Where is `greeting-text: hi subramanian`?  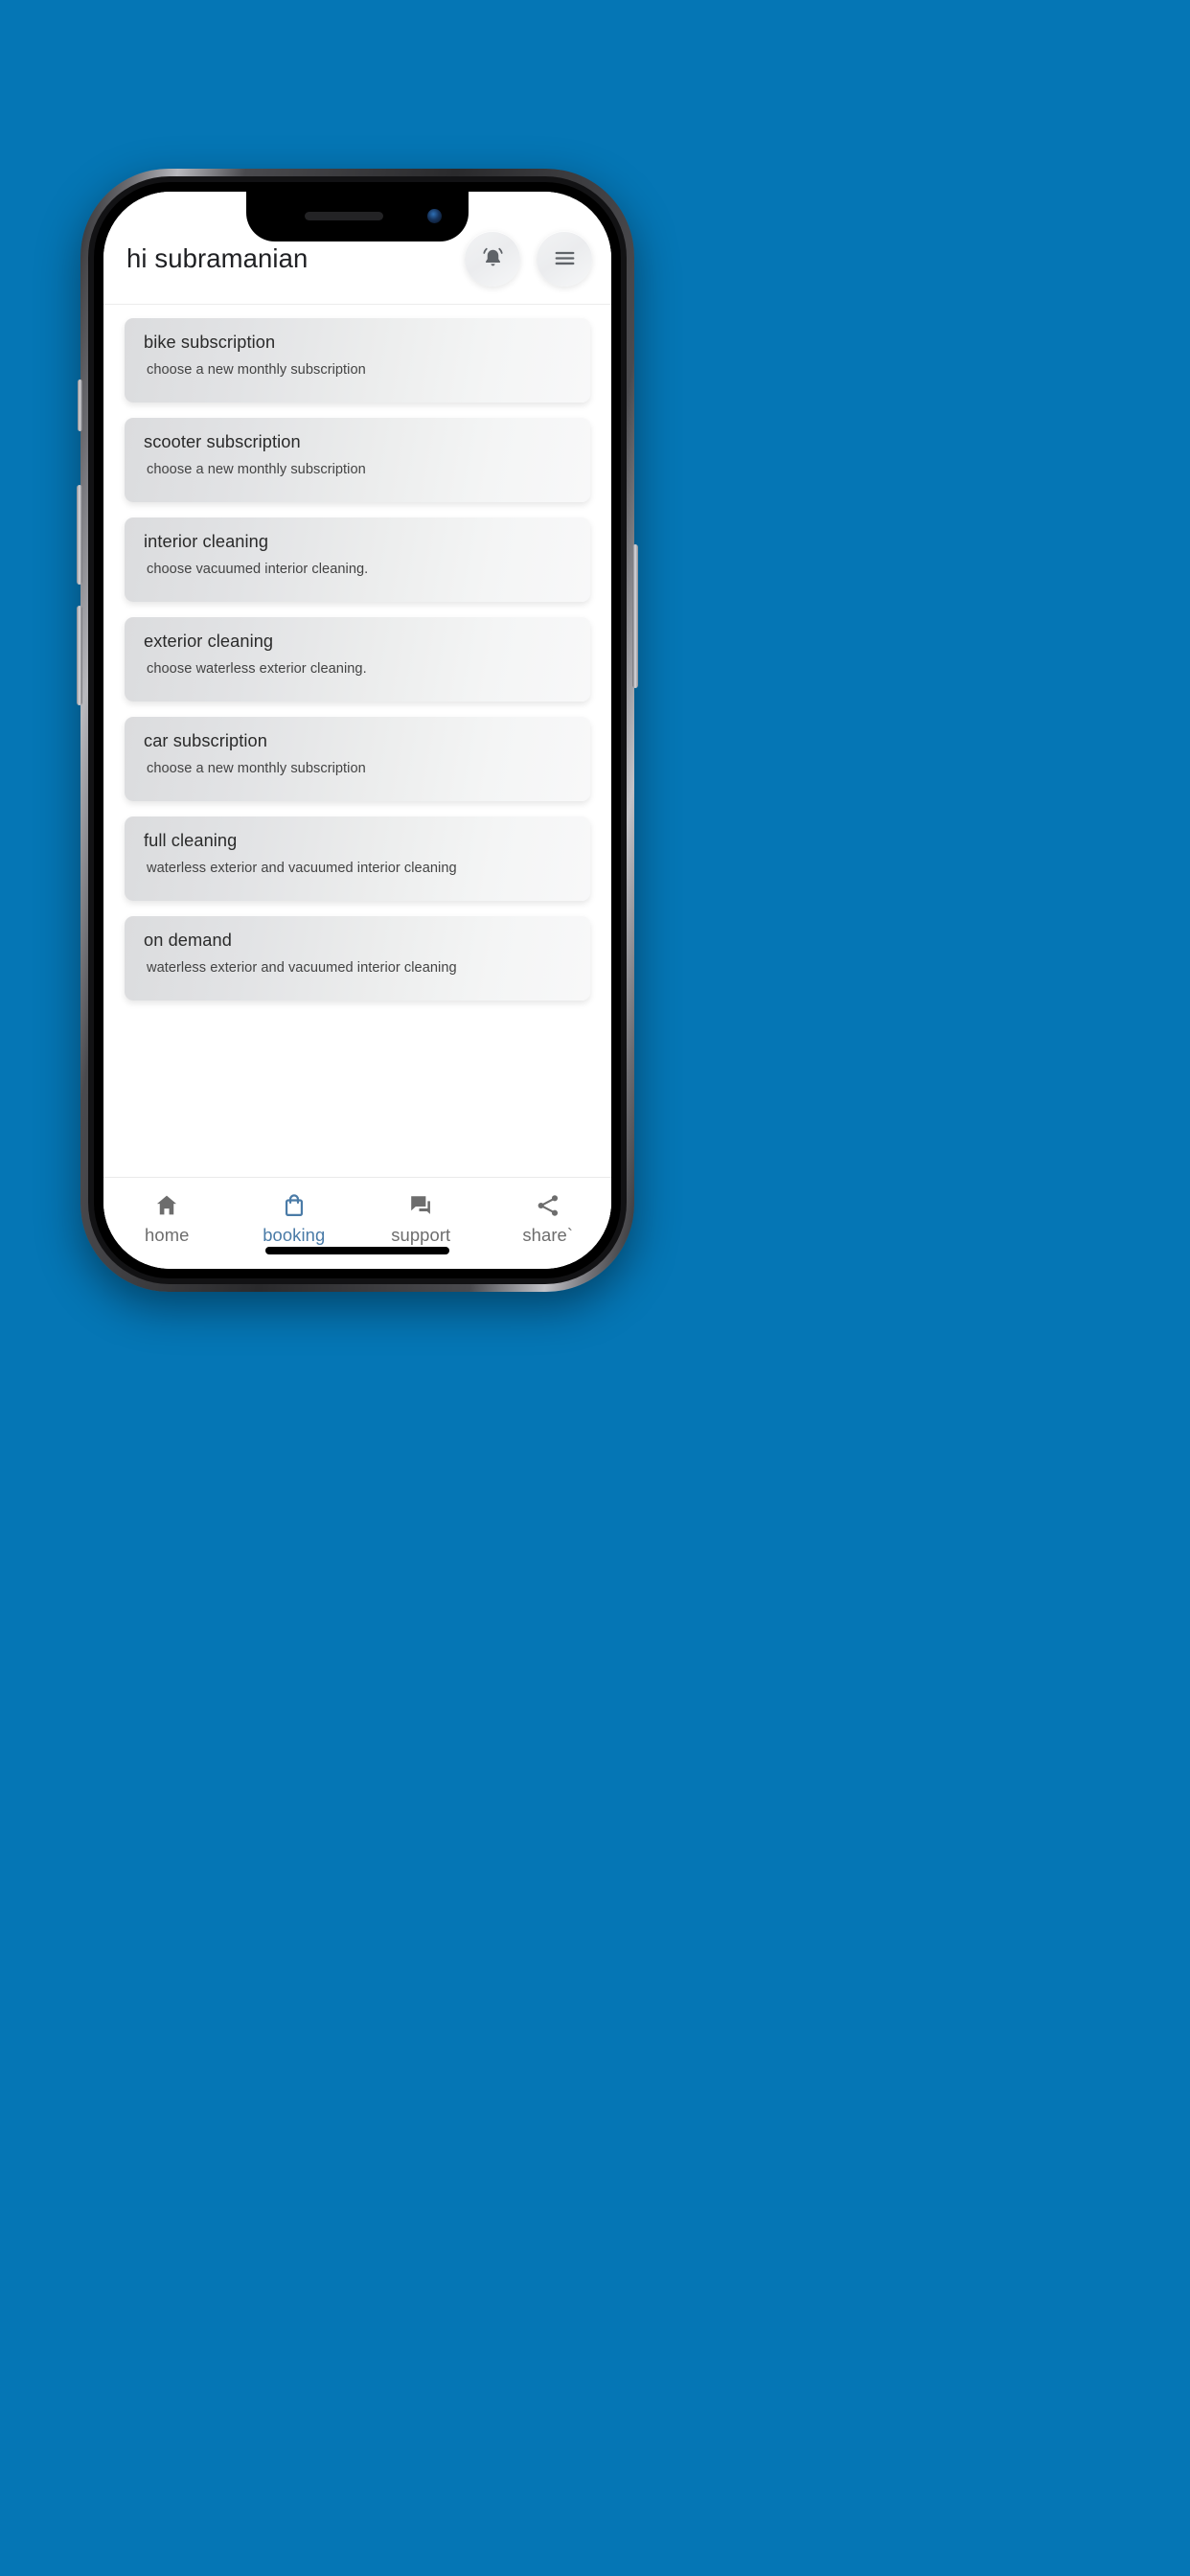
greeting-text: hi subramanian is located at coordinates (218, 257).